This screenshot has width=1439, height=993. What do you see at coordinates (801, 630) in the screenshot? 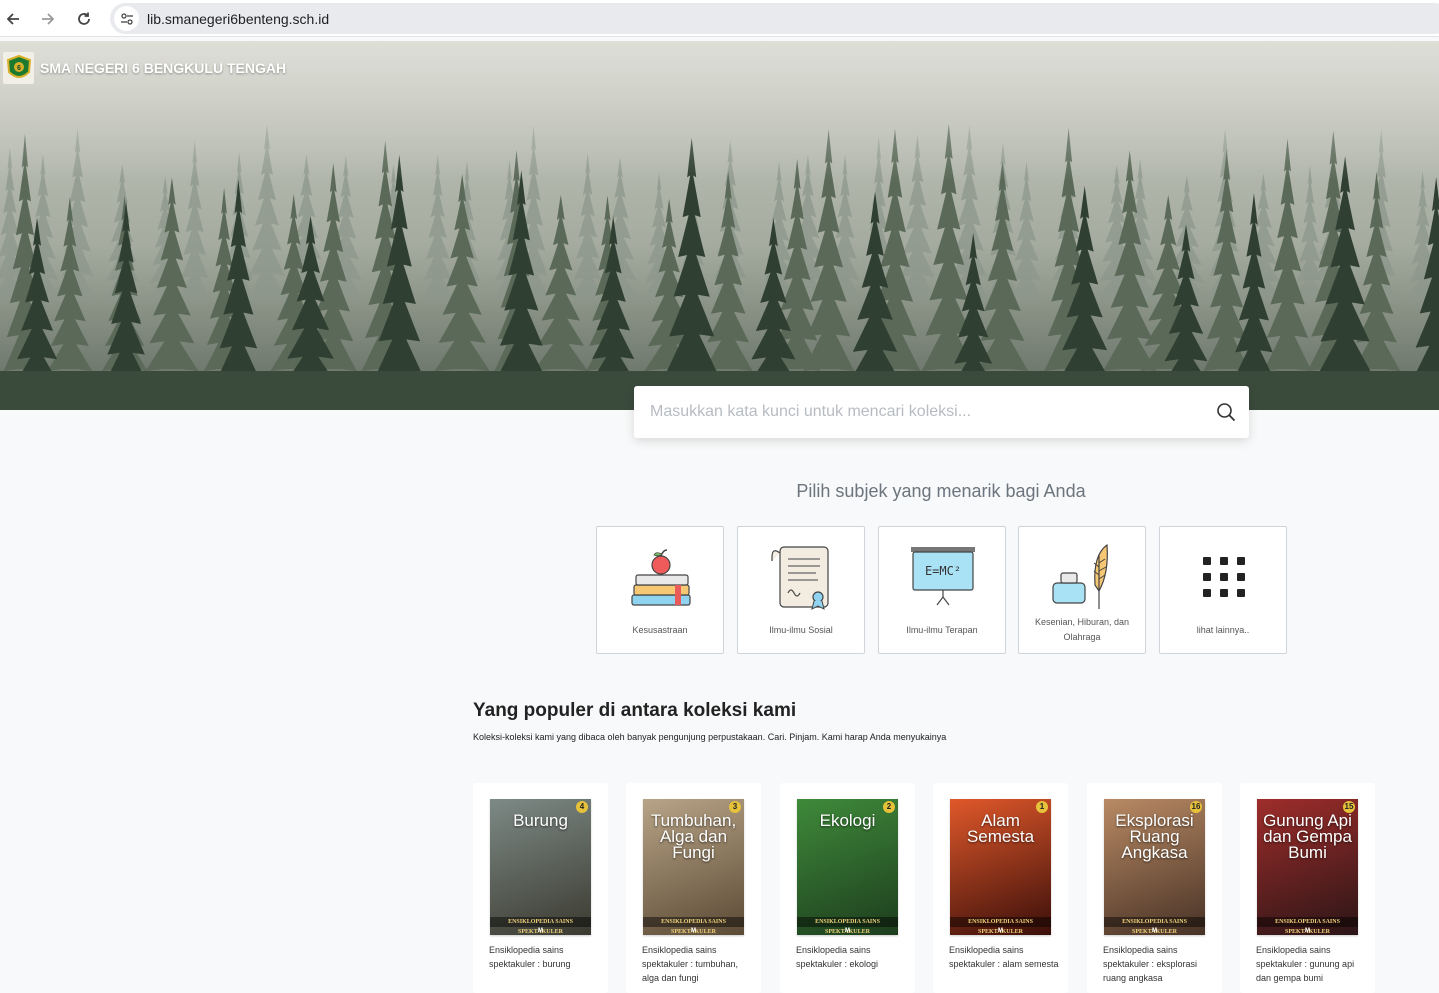
I see `subject-label: Ilmu-ilmu Sosial` at bounding box center [801, 630].